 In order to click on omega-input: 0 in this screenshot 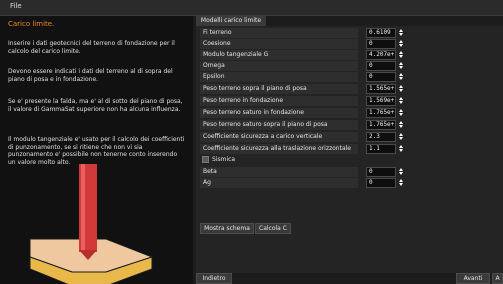, I will do `click(381, 66)`.